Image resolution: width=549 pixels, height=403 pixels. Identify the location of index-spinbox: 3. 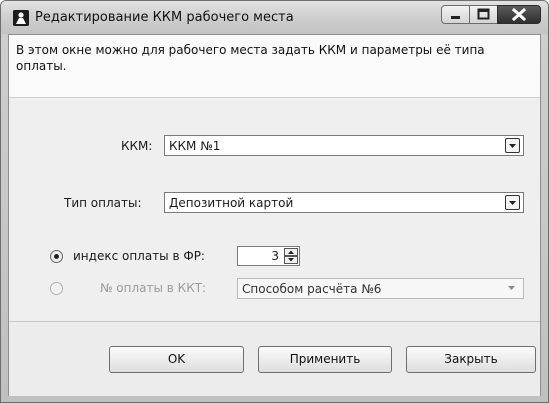
(268, 256).